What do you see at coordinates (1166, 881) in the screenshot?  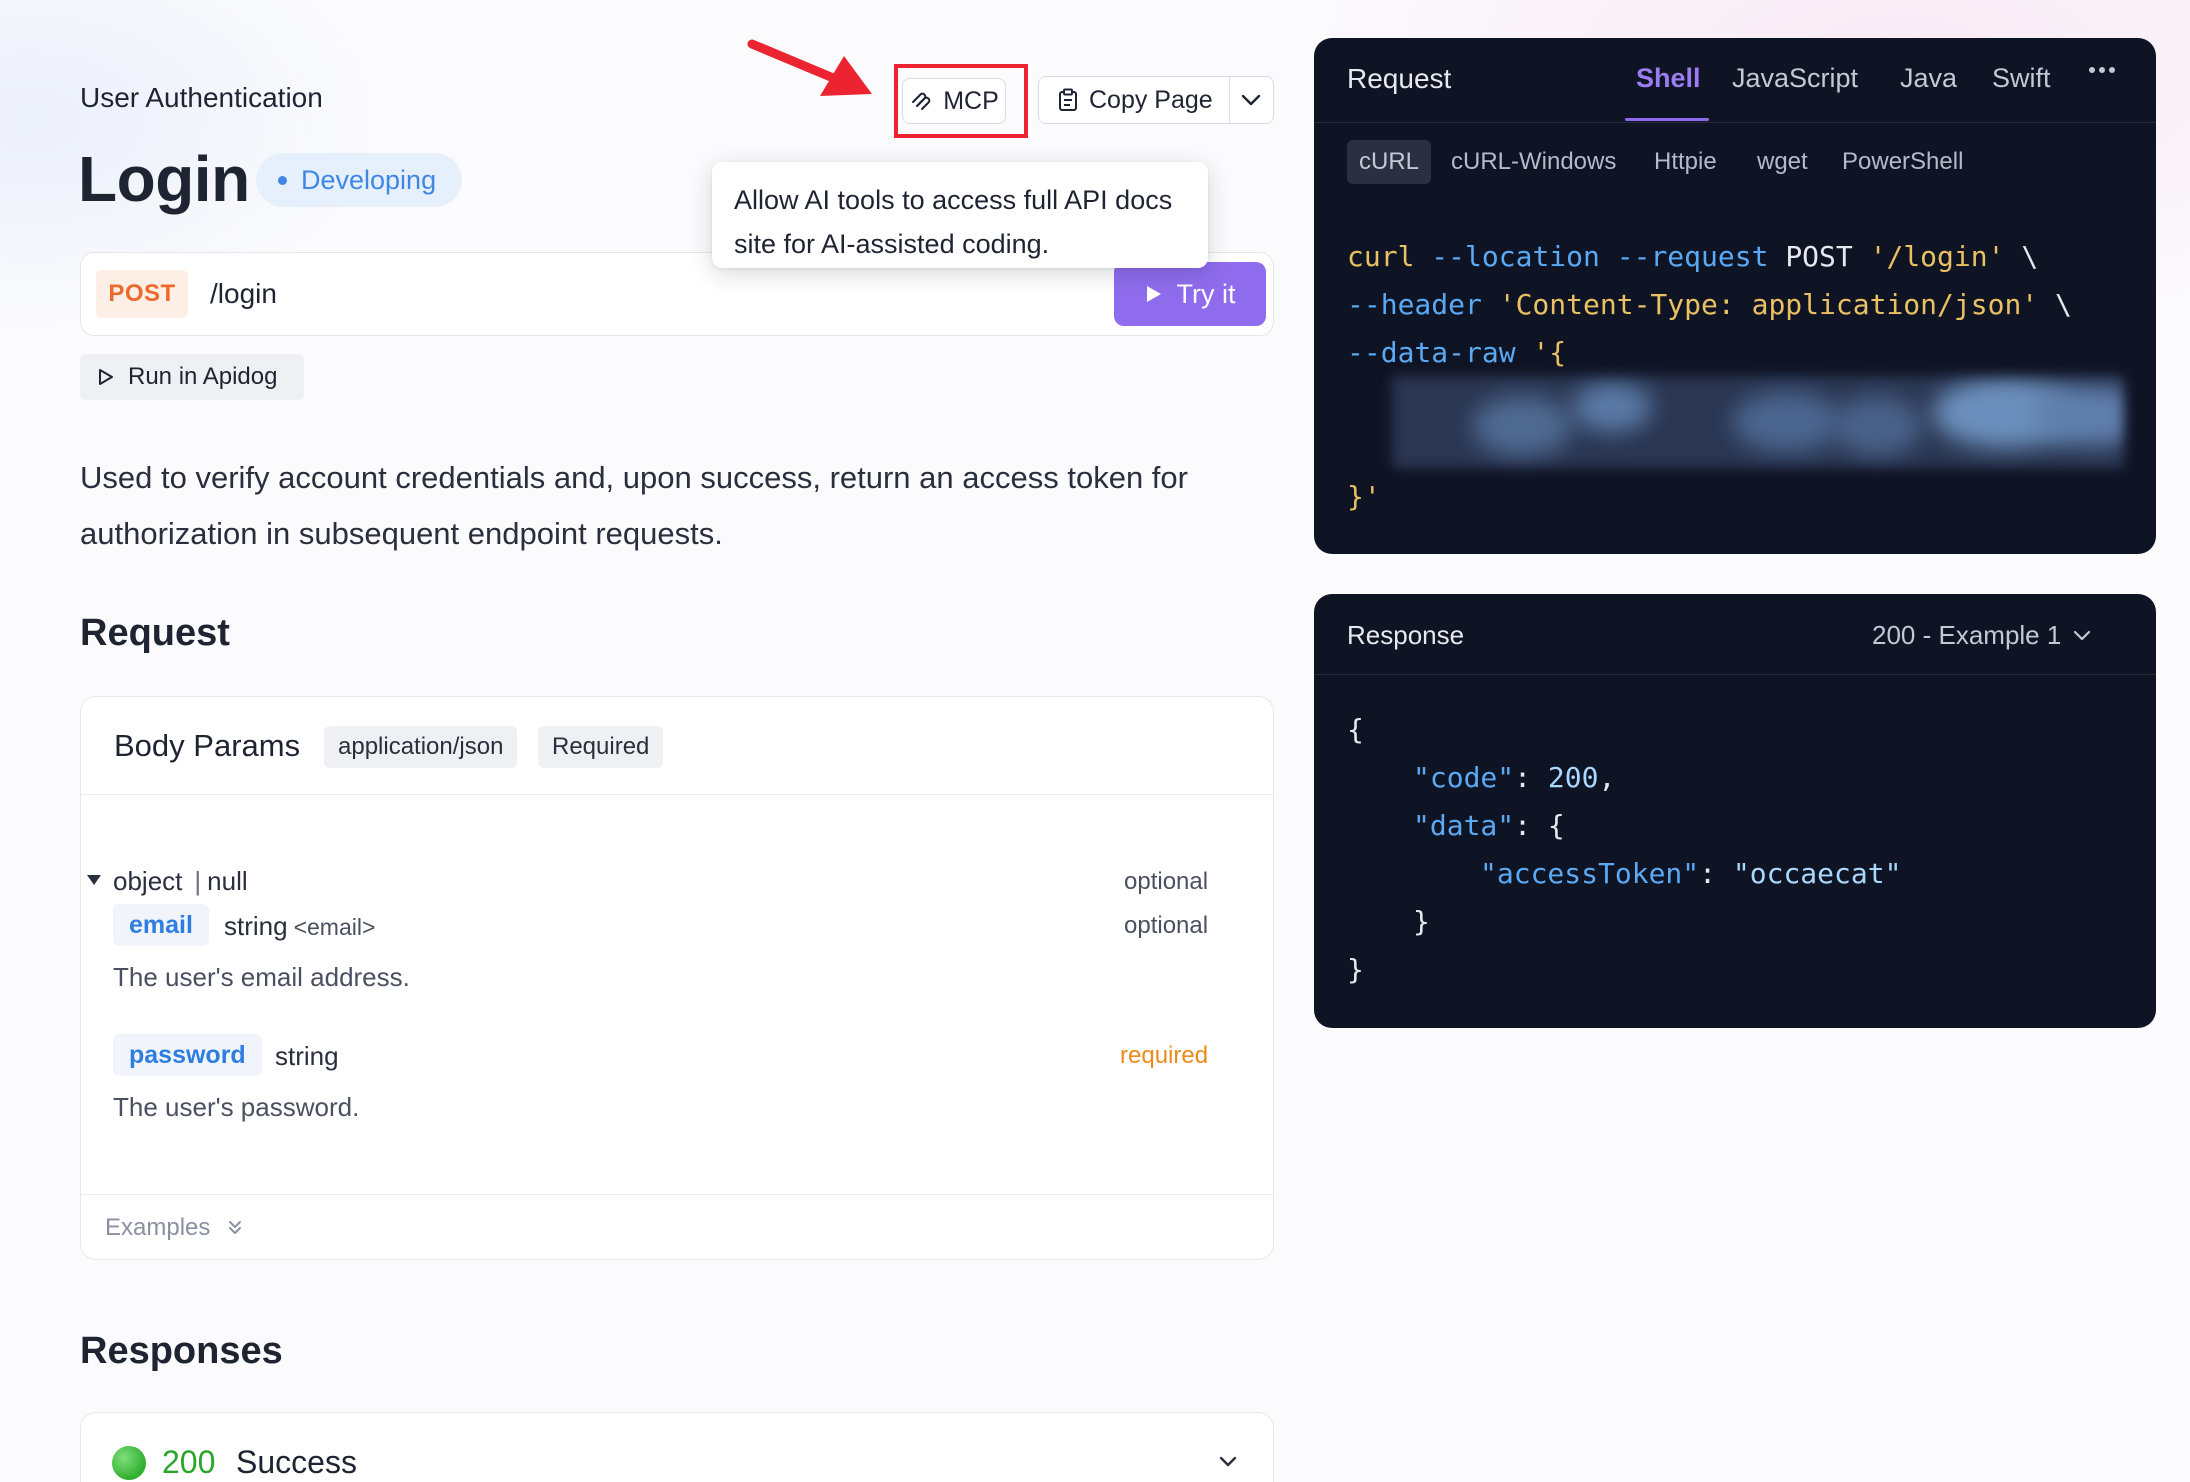 I see `schema-optional-label: optional` at bounding box center [1166, 881].